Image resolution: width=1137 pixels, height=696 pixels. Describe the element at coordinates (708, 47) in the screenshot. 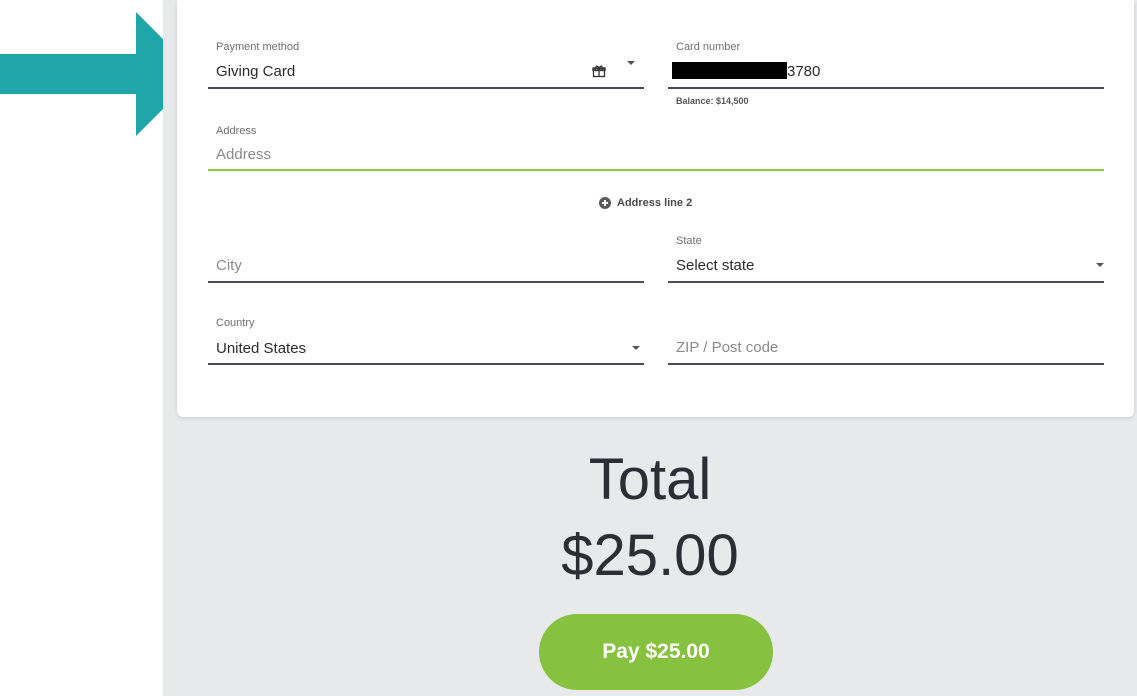

I see `card-number-label: Card number` at that location.